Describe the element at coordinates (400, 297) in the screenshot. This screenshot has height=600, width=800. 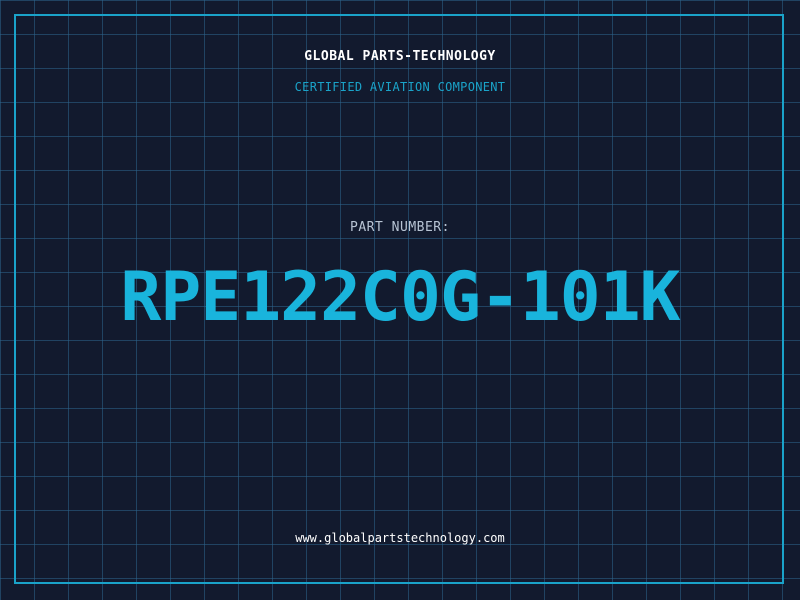
I see `part-number-value: RPE122C0G-101K` at that location.